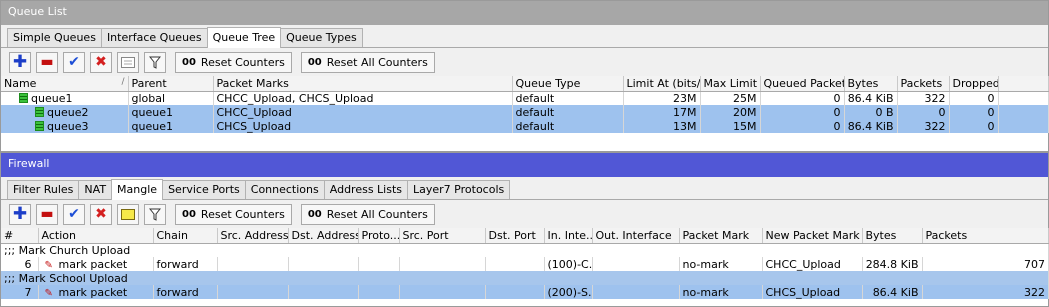  I want to click on tab-simple-queues: Simple Queues, so click(54, 37).